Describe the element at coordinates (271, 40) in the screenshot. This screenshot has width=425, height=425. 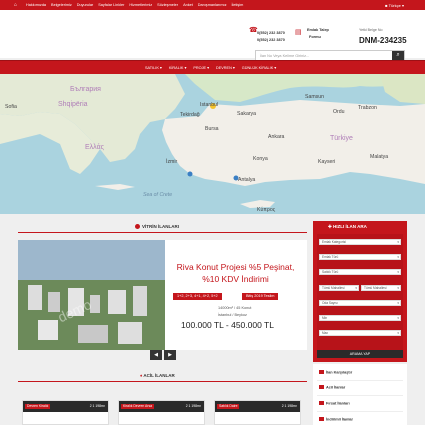
I see `phone-number-2: 0(552) 232 3870` at that location.